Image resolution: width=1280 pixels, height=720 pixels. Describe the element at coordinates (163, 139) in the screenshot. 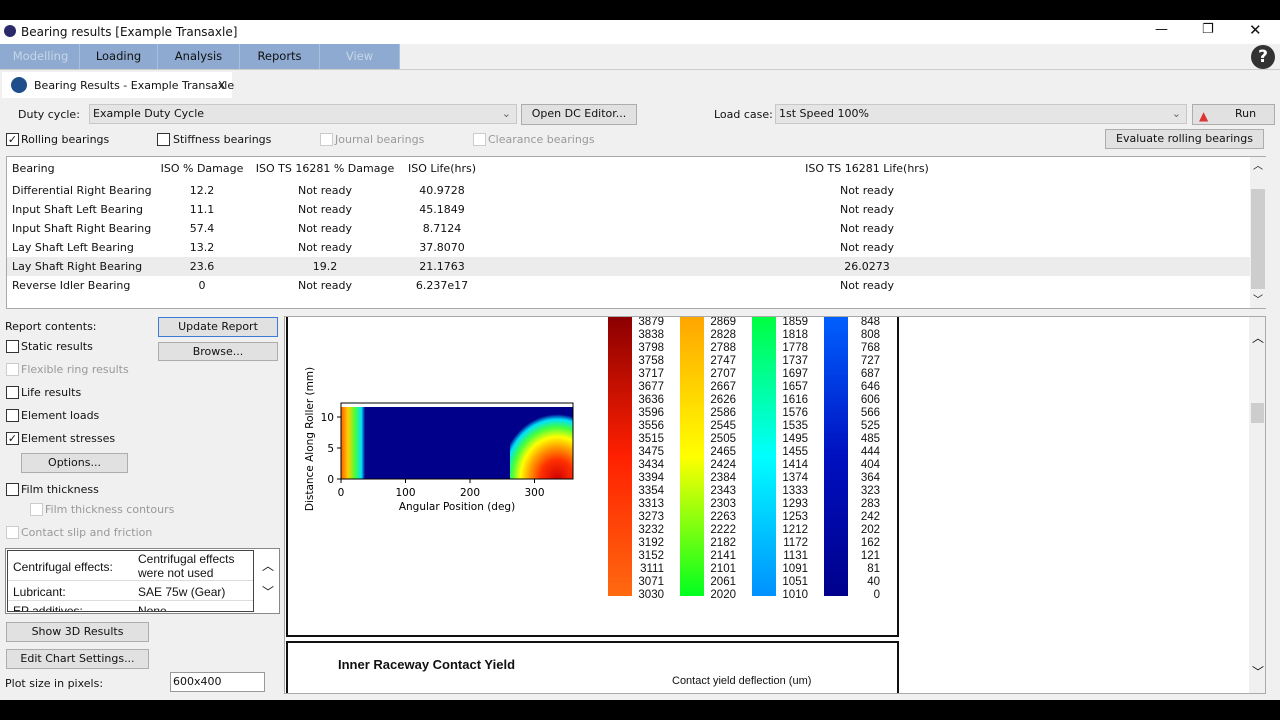

I see `stiffness-bearings-checkbox` at that location.